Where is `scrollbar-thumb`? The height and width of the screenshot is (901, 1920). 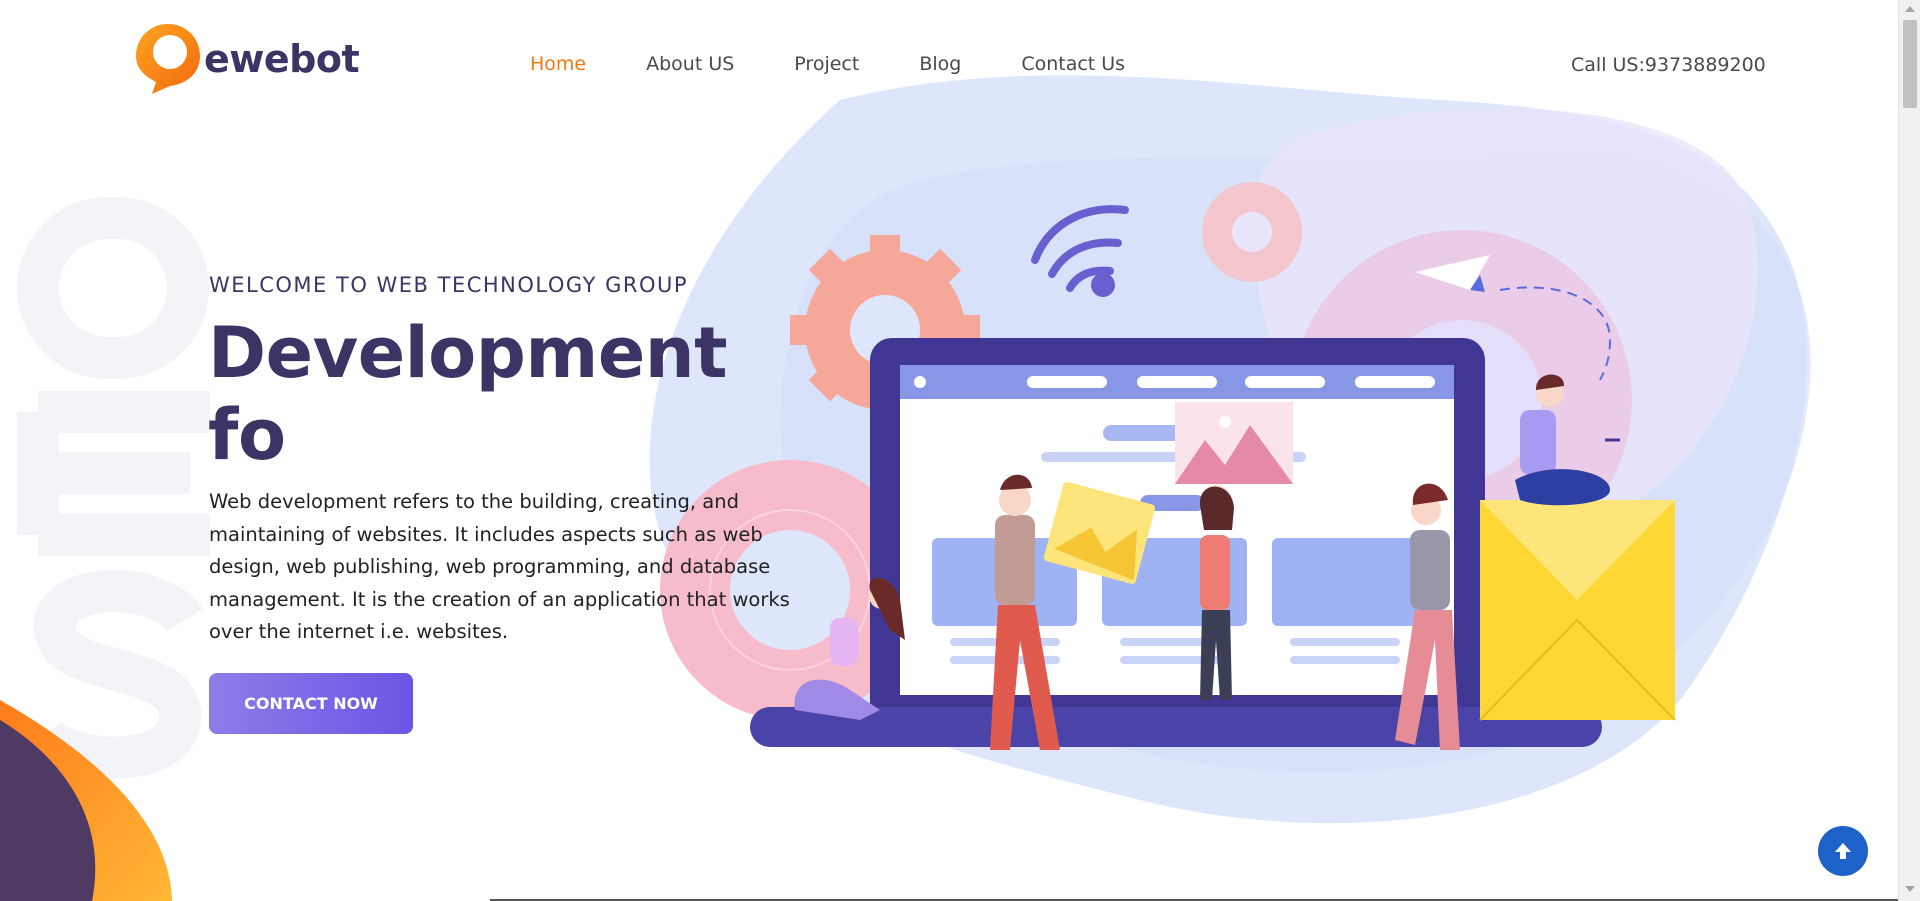 scrollbar-thumb is located at coordinates (1910, 64).